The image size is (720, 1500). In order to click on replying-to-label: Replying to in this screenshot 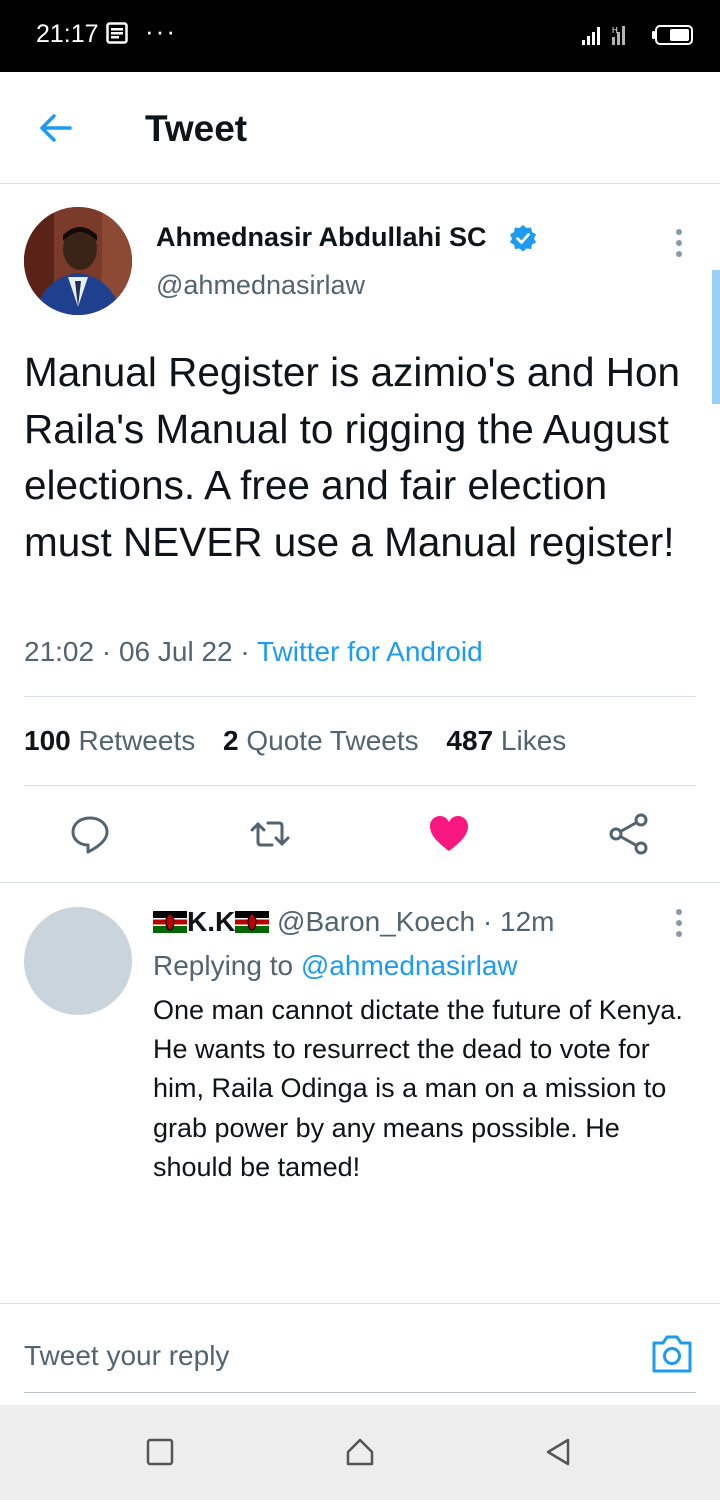, I will do `click(223, 965)`.